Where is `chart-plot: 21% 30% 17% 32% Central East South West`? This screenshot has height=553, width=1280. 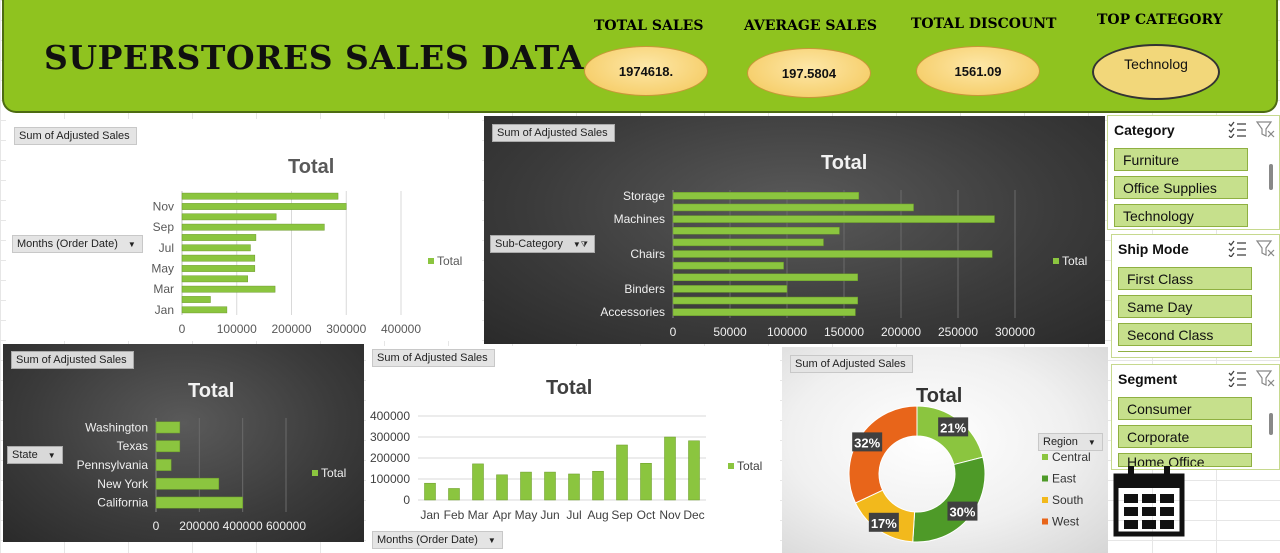
chart-plot: 21% 30% 17% 32% Central East South West is located at coordinates (969, 474).